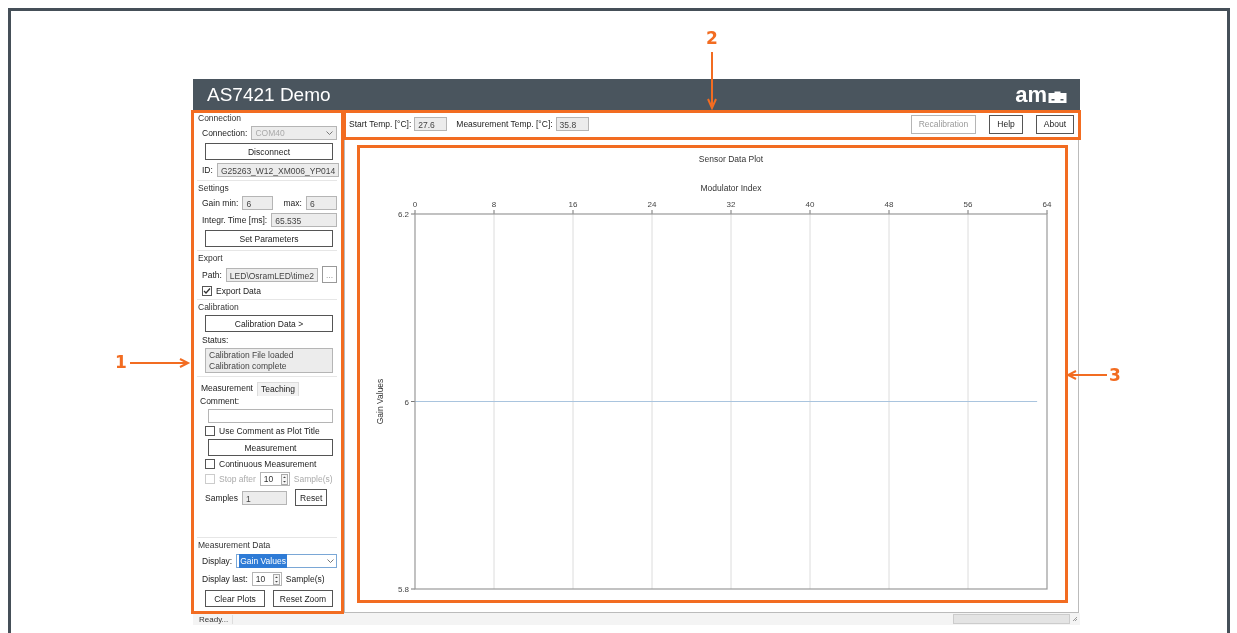  I want to click on callout-number: 3, so click(1115, 375).